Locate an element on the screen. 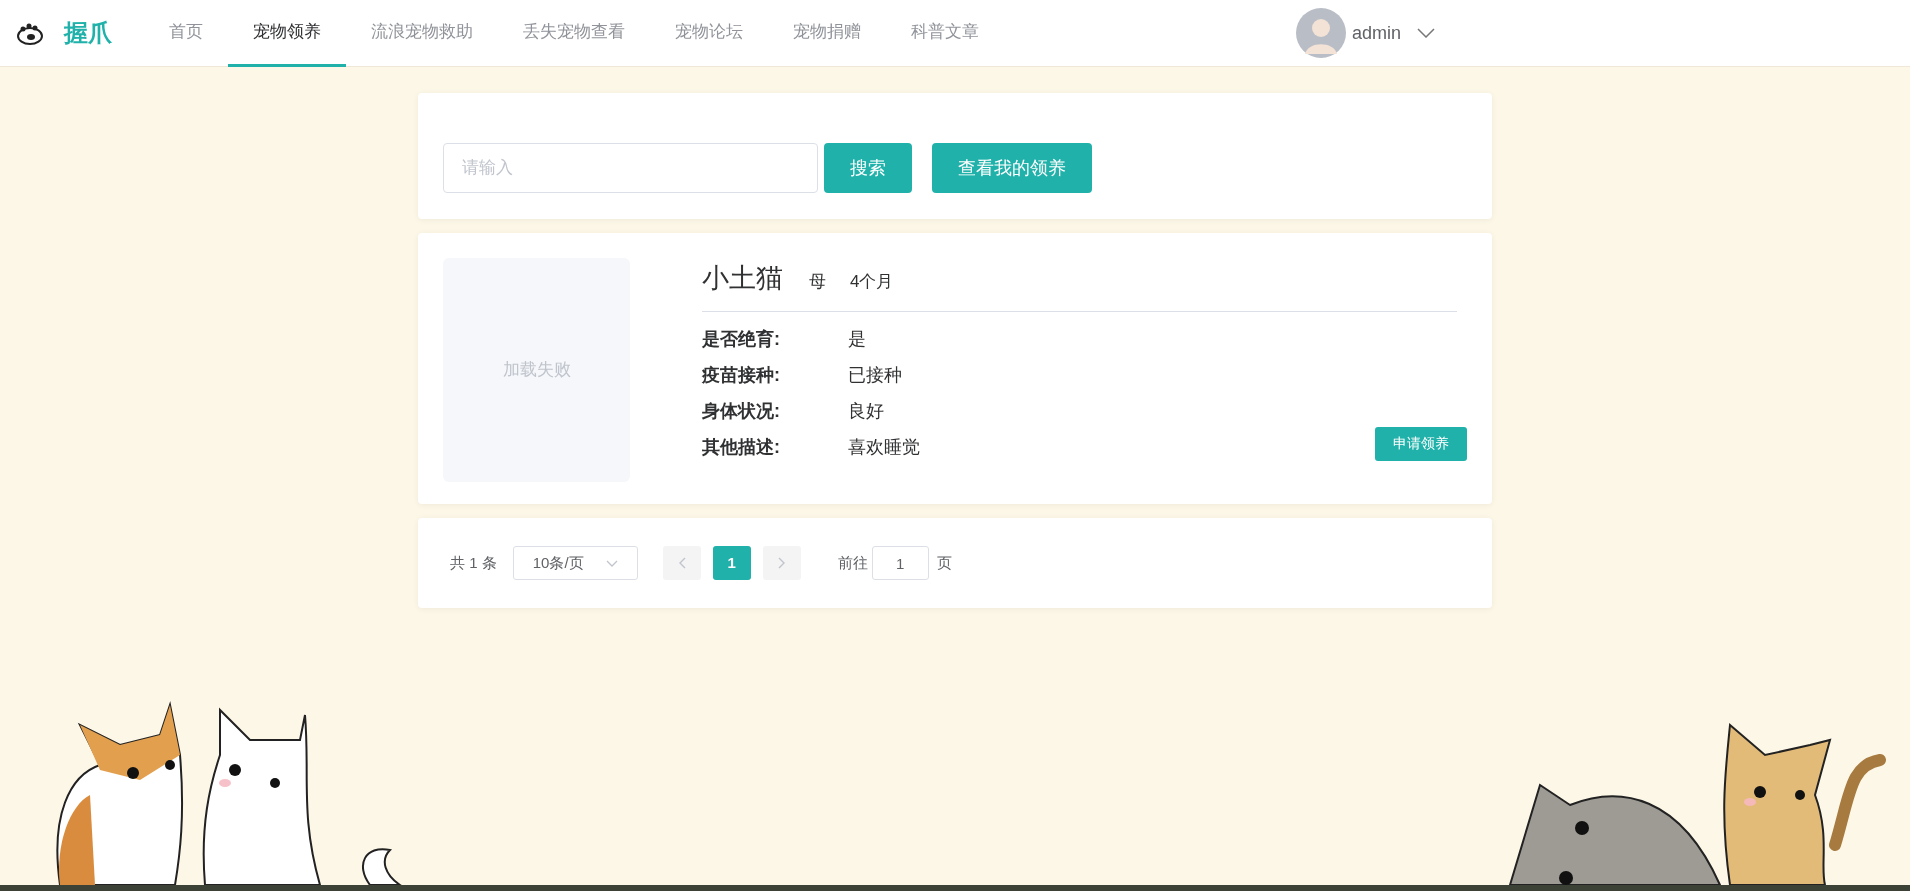 Image resolution: width=1910 pixels, height=891 pixels. goto-label: 前往 is located at coordinates (852, 562).